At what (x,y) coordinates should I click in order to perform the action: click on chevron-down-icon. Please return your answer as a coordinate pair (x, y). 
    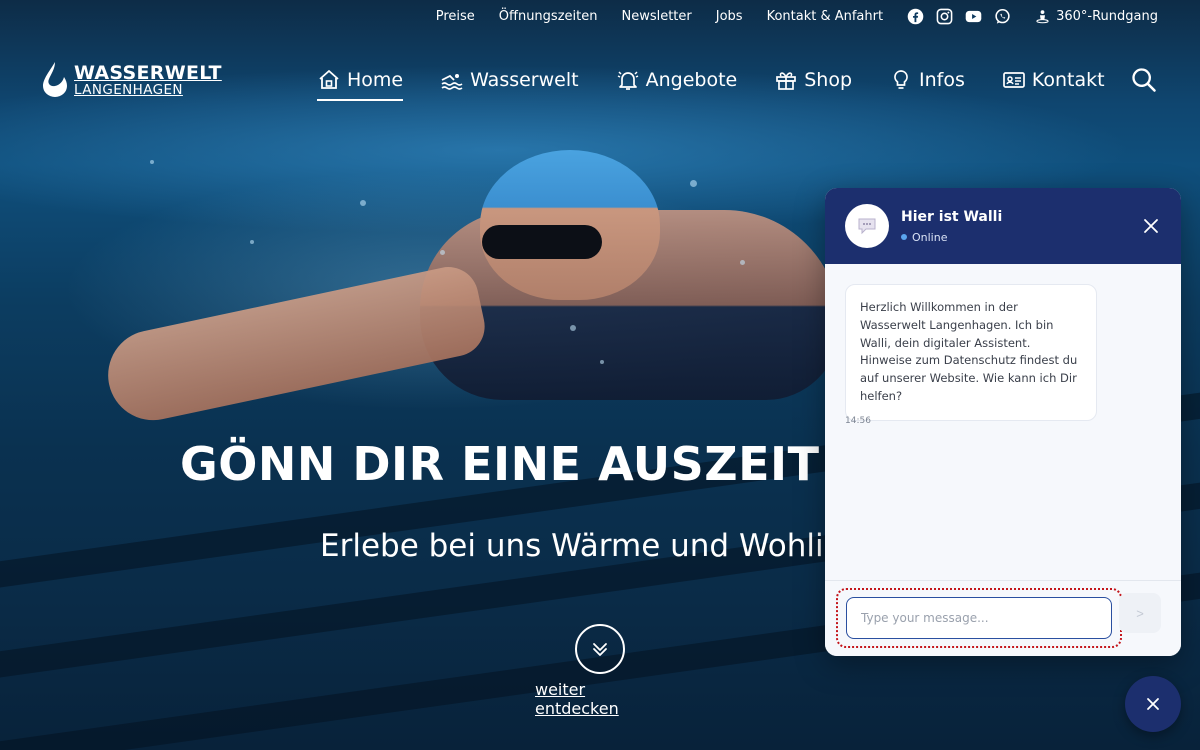
    Looking at the image, I should click on (600, 649).